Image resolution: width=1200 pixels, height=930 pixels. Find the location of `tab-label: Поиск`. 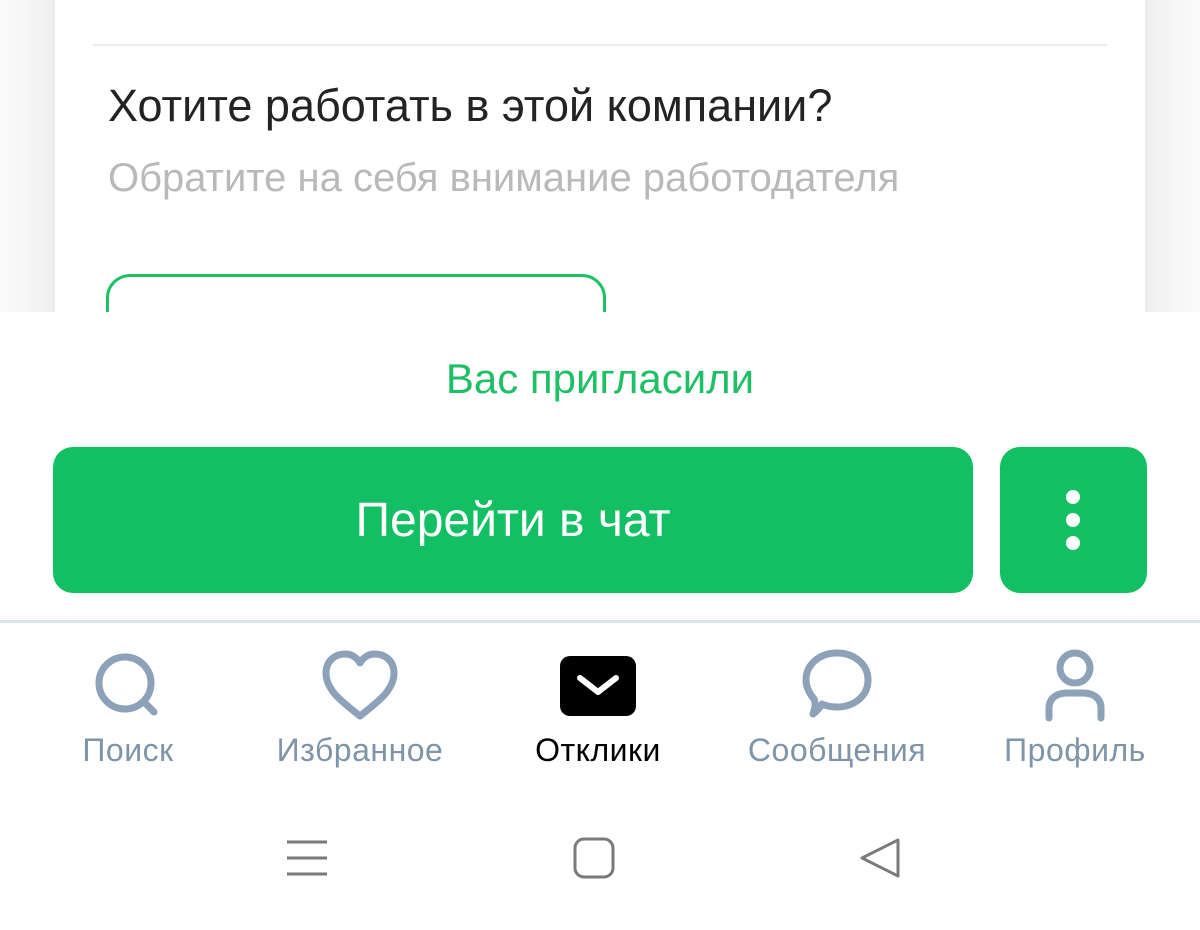

tab-label: Поиск is located at coordinates (128, 750).